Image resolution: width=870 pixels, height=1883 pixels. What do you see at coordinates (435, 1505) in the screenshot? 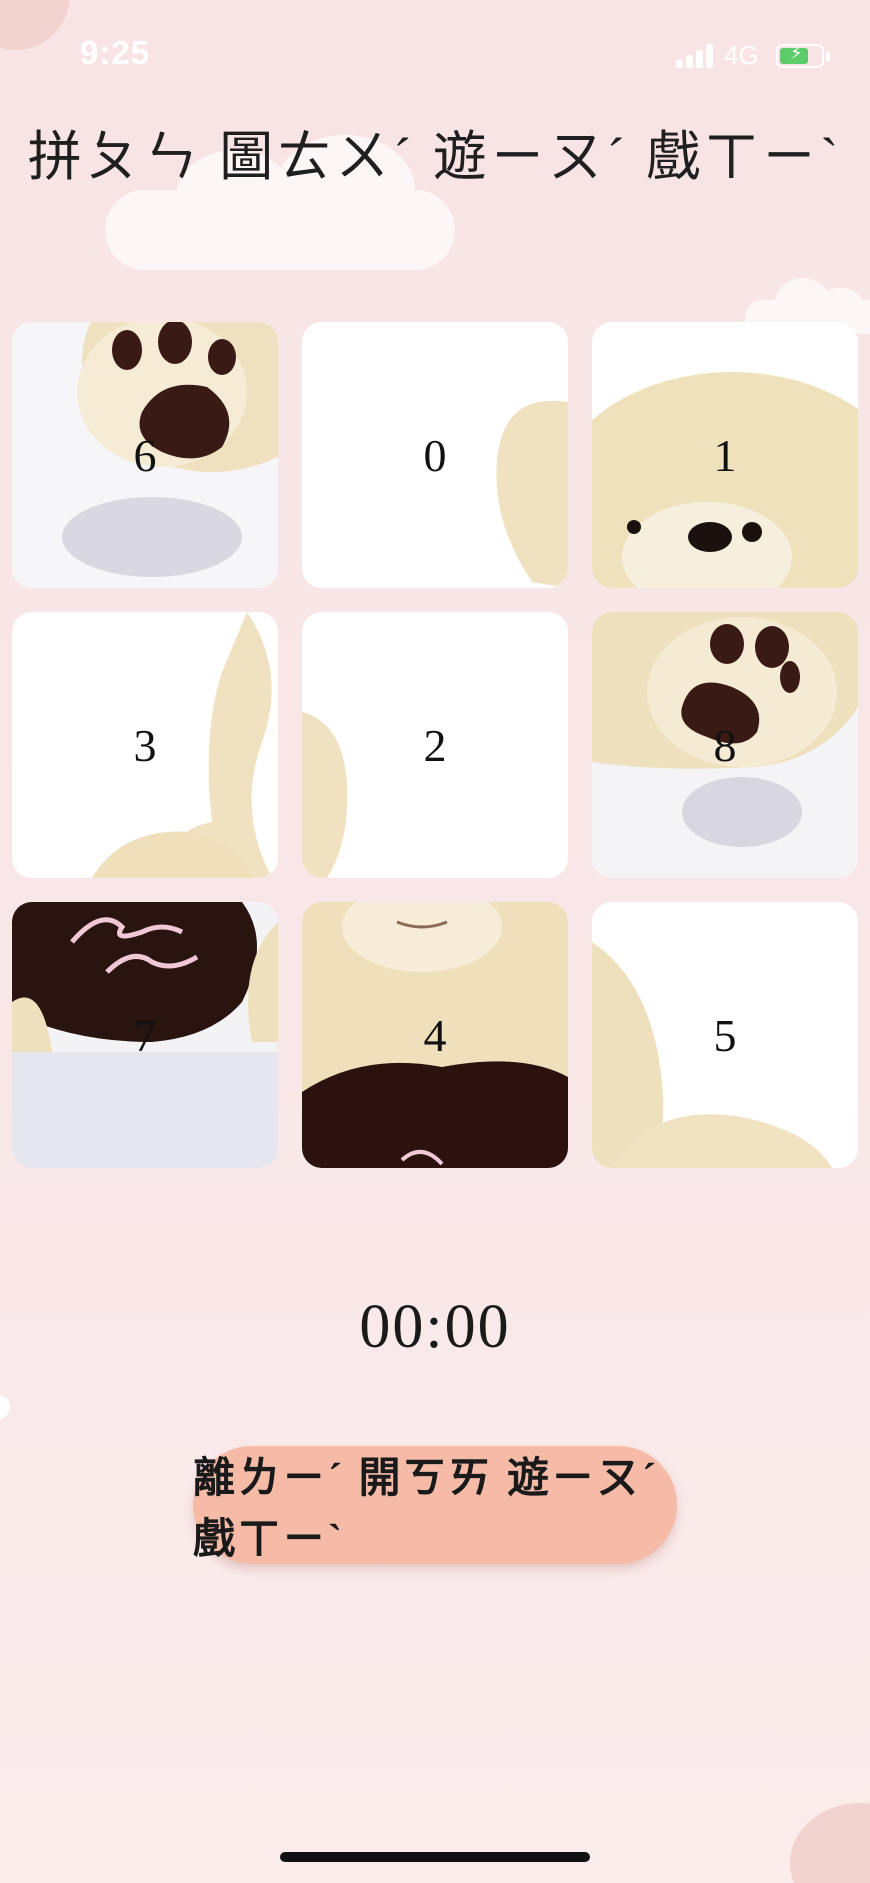
I see `leave-game-button: 離ㄌㄧˊ 開ㄎㄞ 遊ㄧㄡˊ 戲ㄒㄧˋ` at bounding box center [435, 1505].